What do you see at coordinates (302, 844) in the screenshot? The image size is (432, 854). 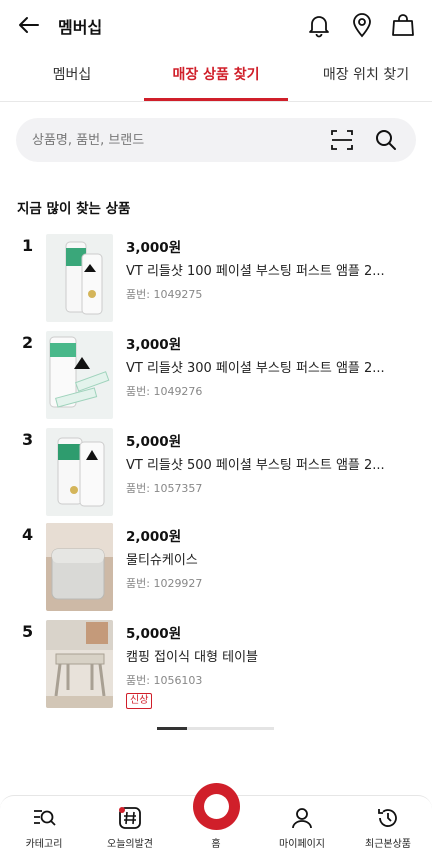 I see `nav-label: 마이페이지` at bounding box center [302, 844].